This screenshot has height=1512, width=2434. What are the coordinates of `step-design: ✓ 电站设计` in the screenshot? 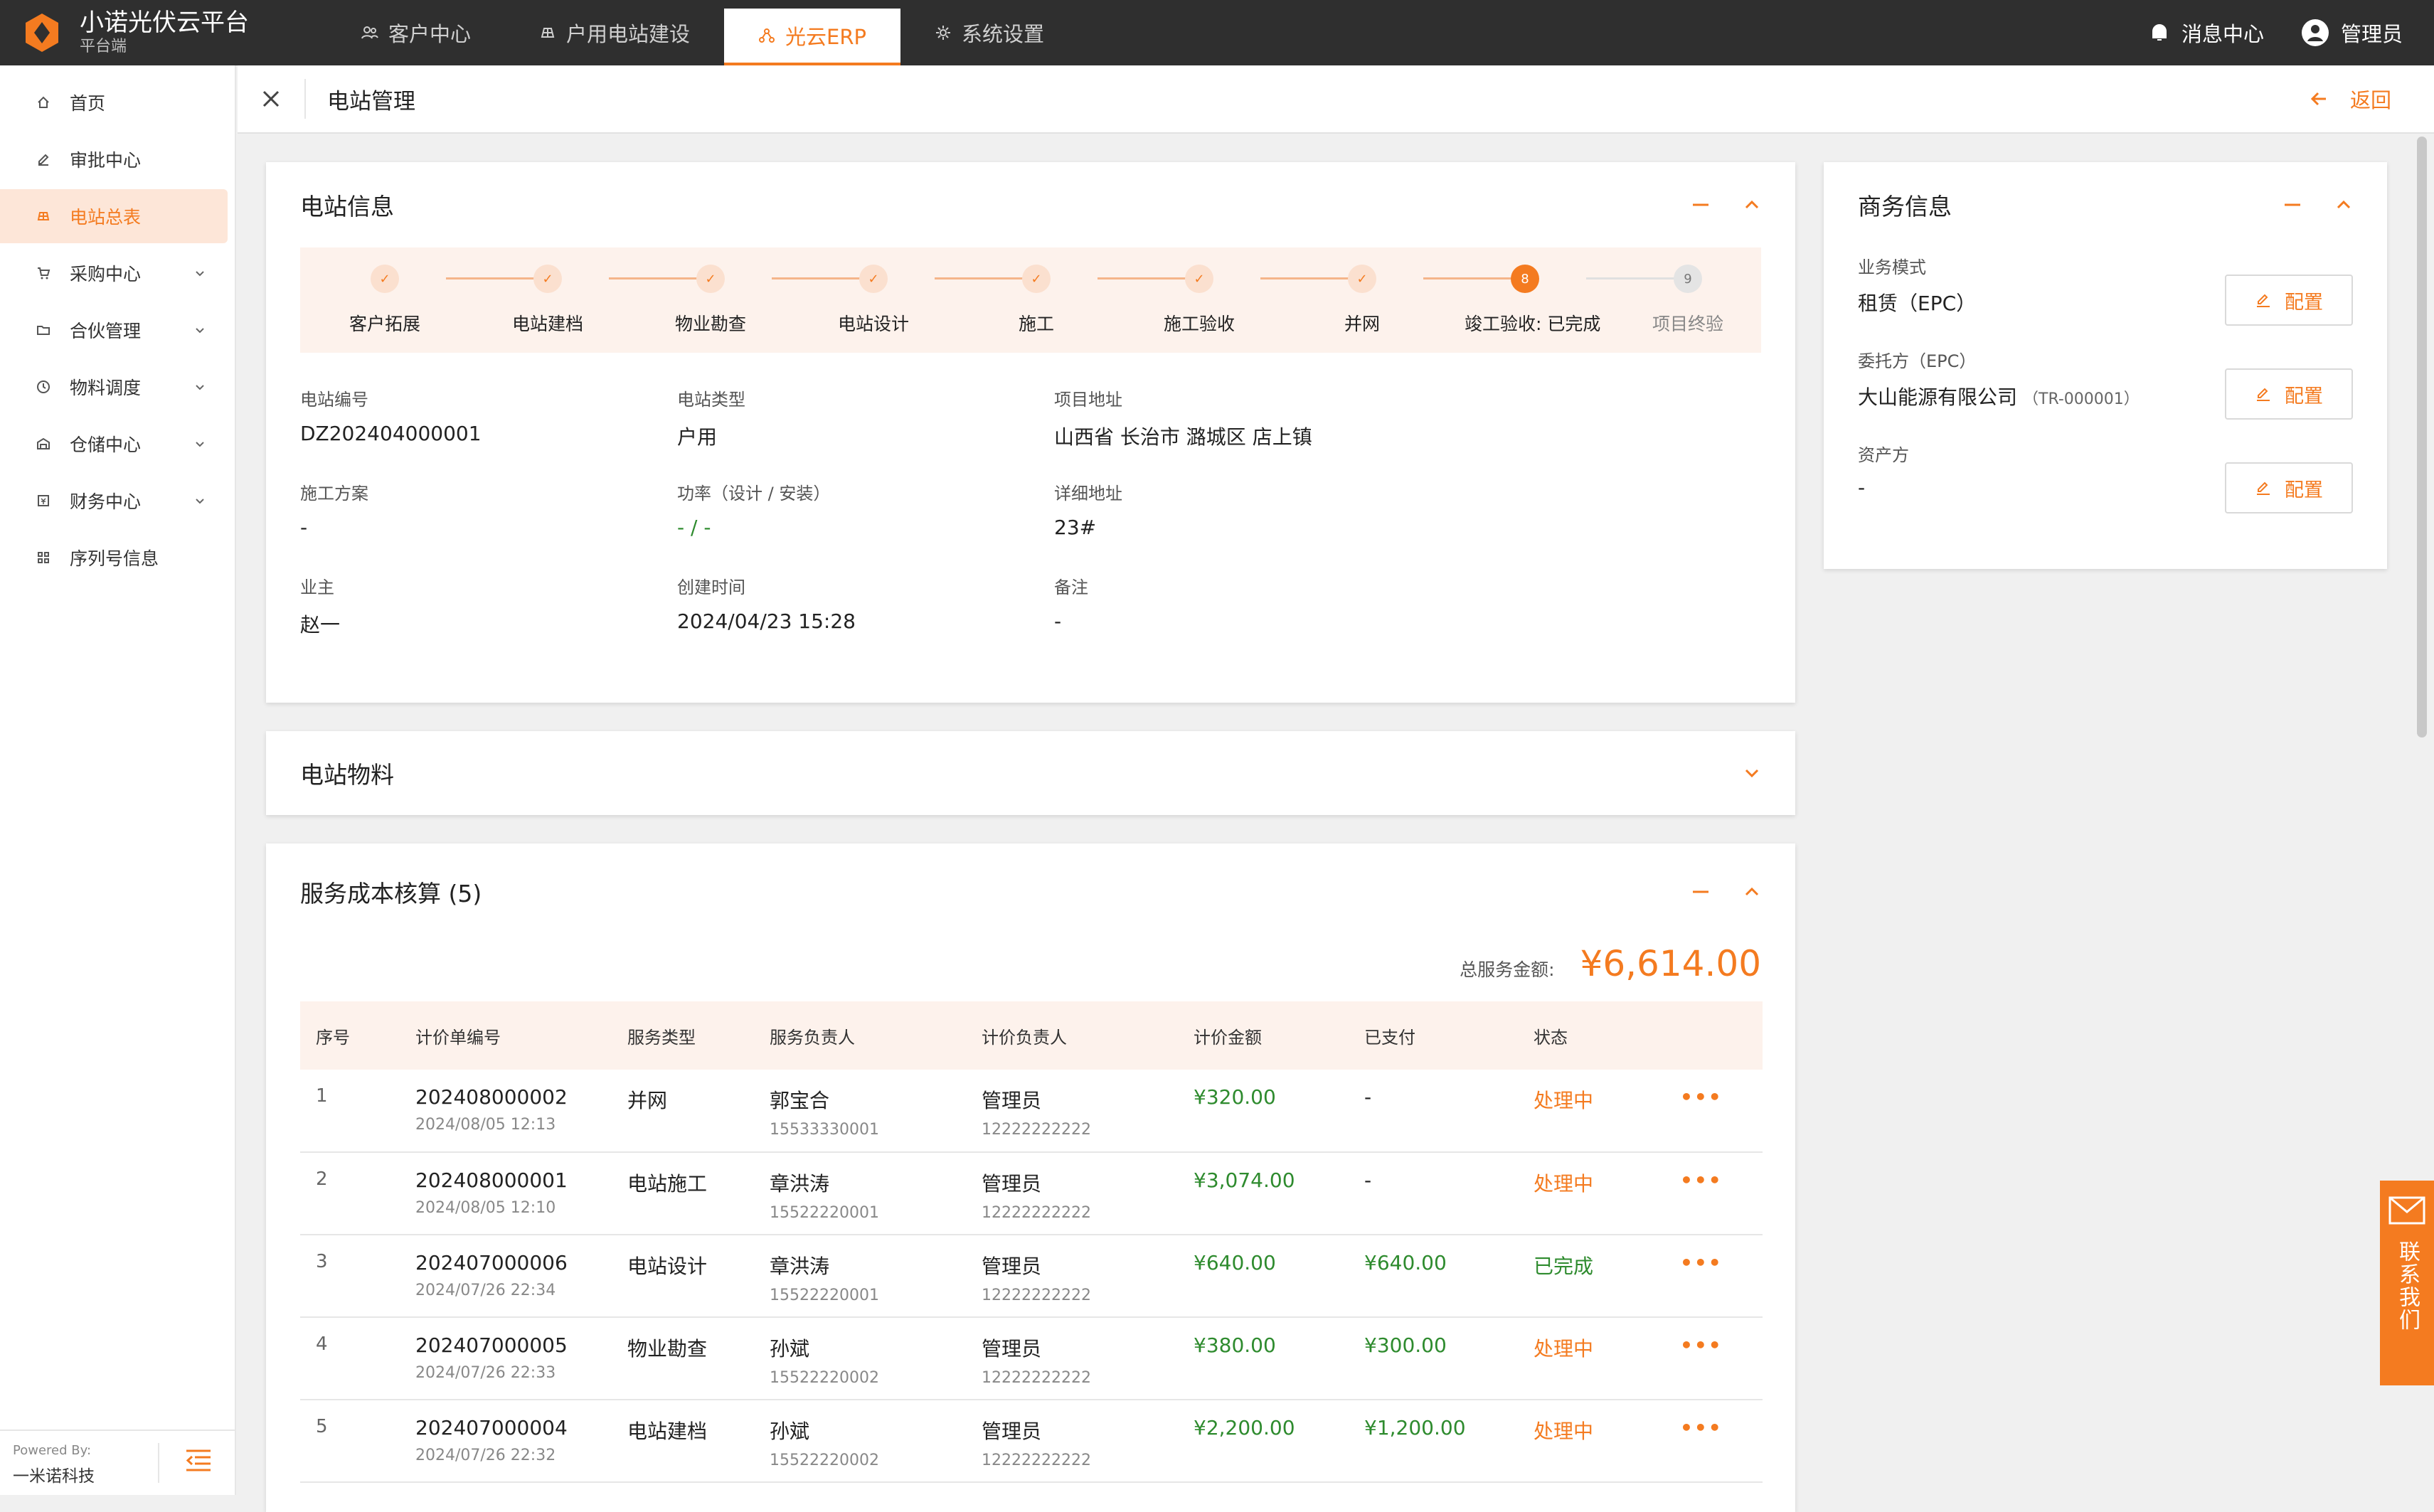 It's located at (874, 291).